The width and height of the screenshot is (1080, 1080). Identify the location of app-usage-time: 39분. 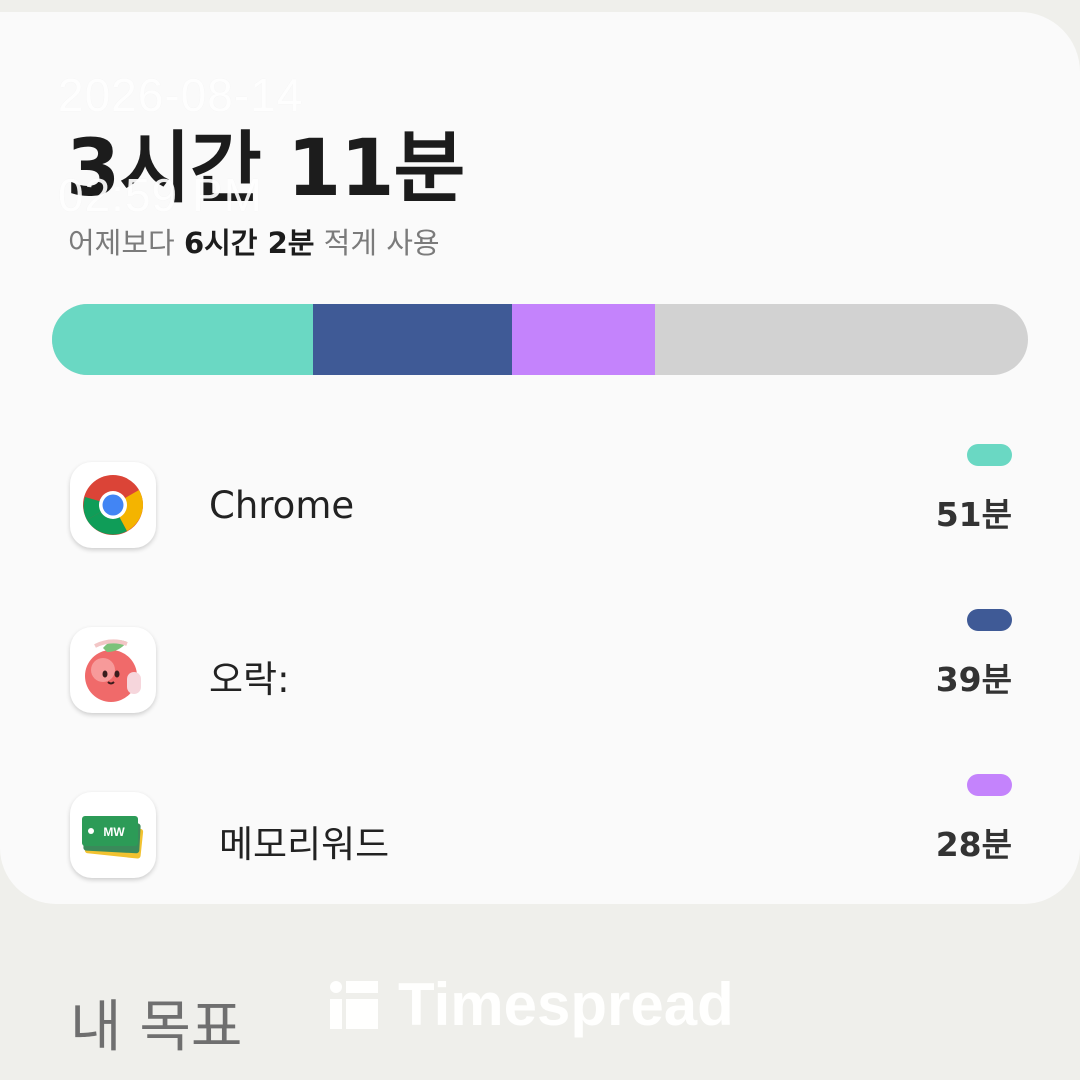
(973, 679).